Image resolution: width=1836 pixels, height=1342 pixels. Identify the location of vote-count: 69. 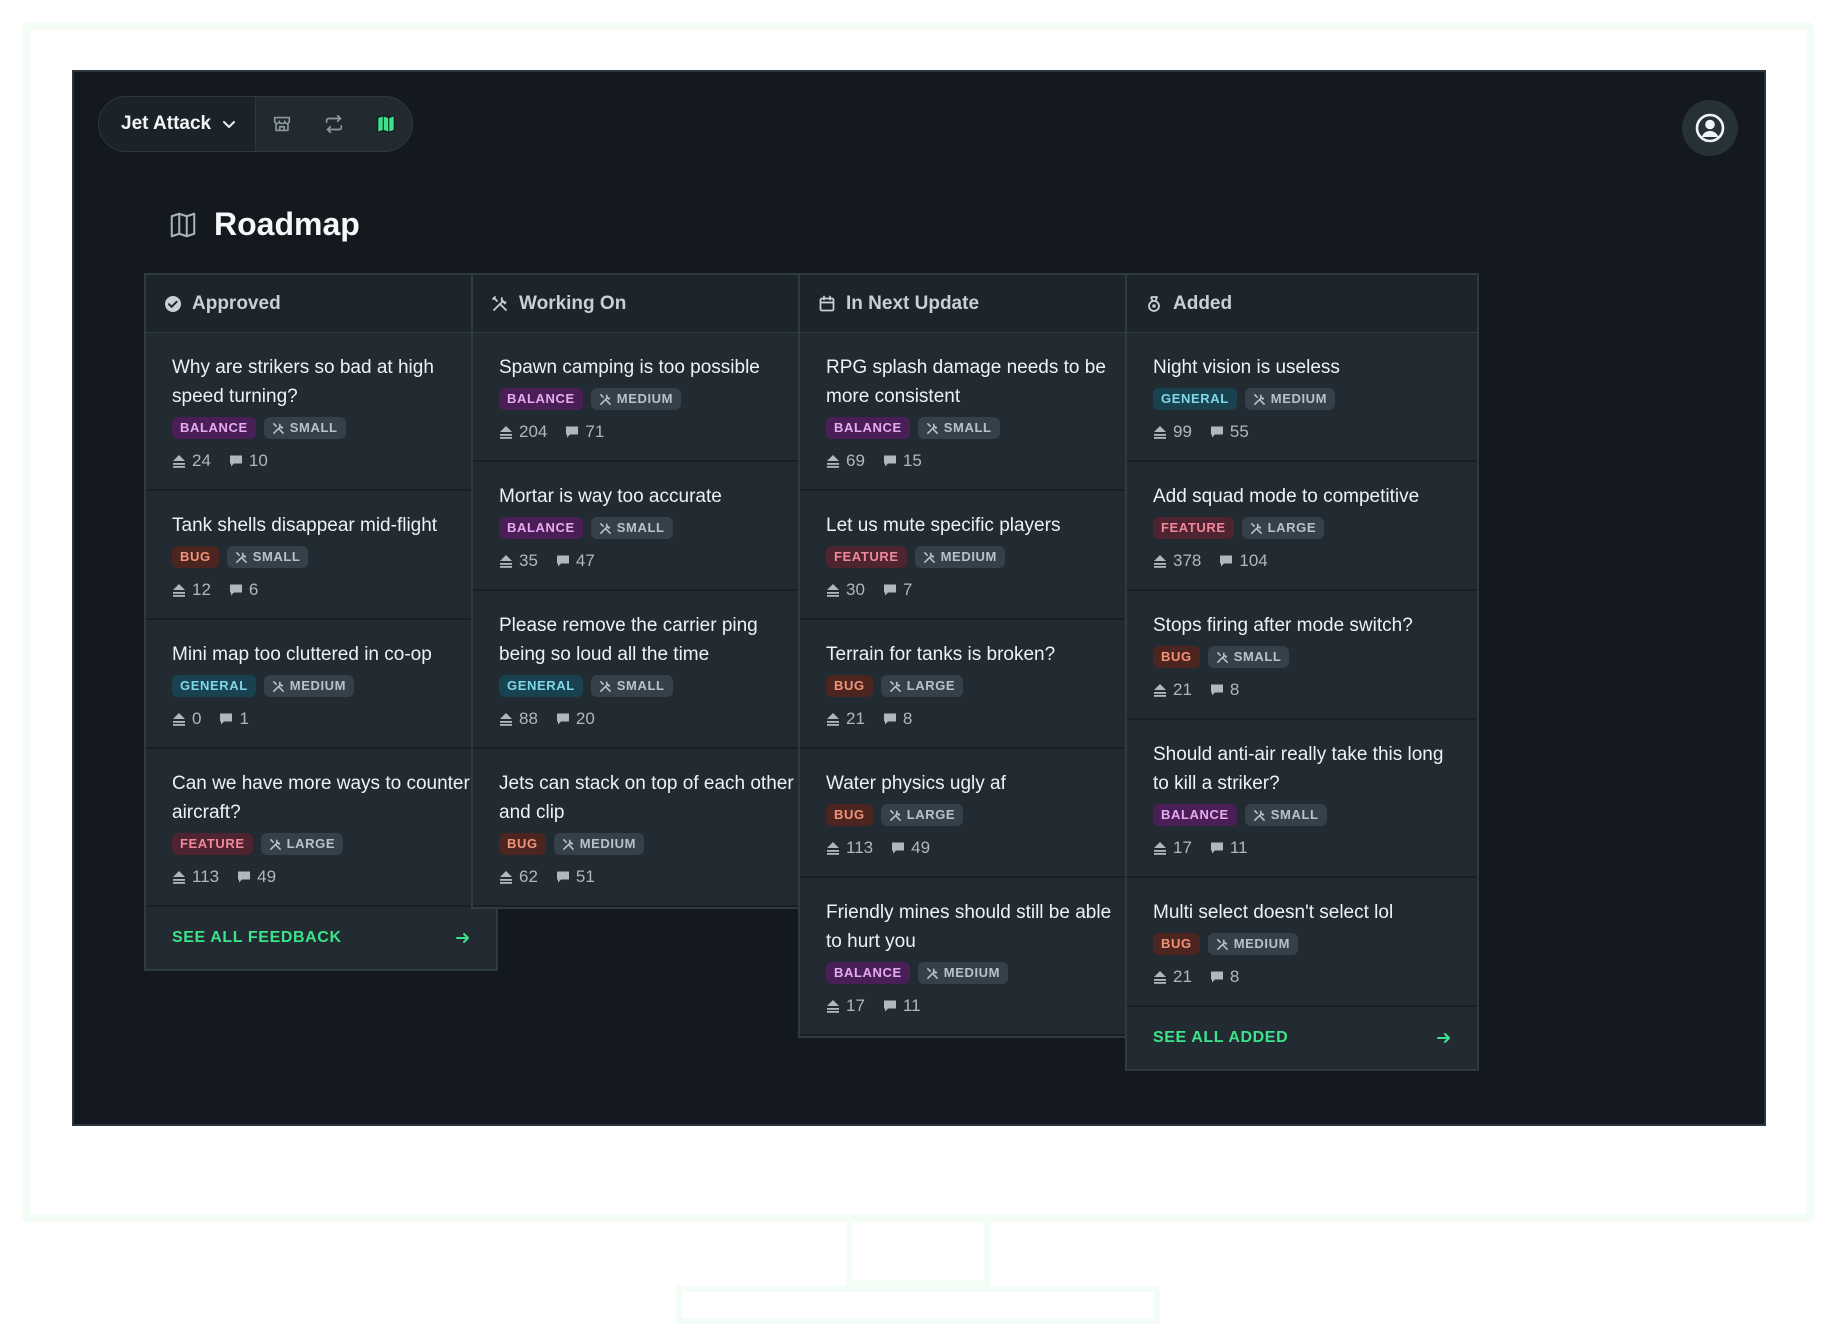
(845, 461).